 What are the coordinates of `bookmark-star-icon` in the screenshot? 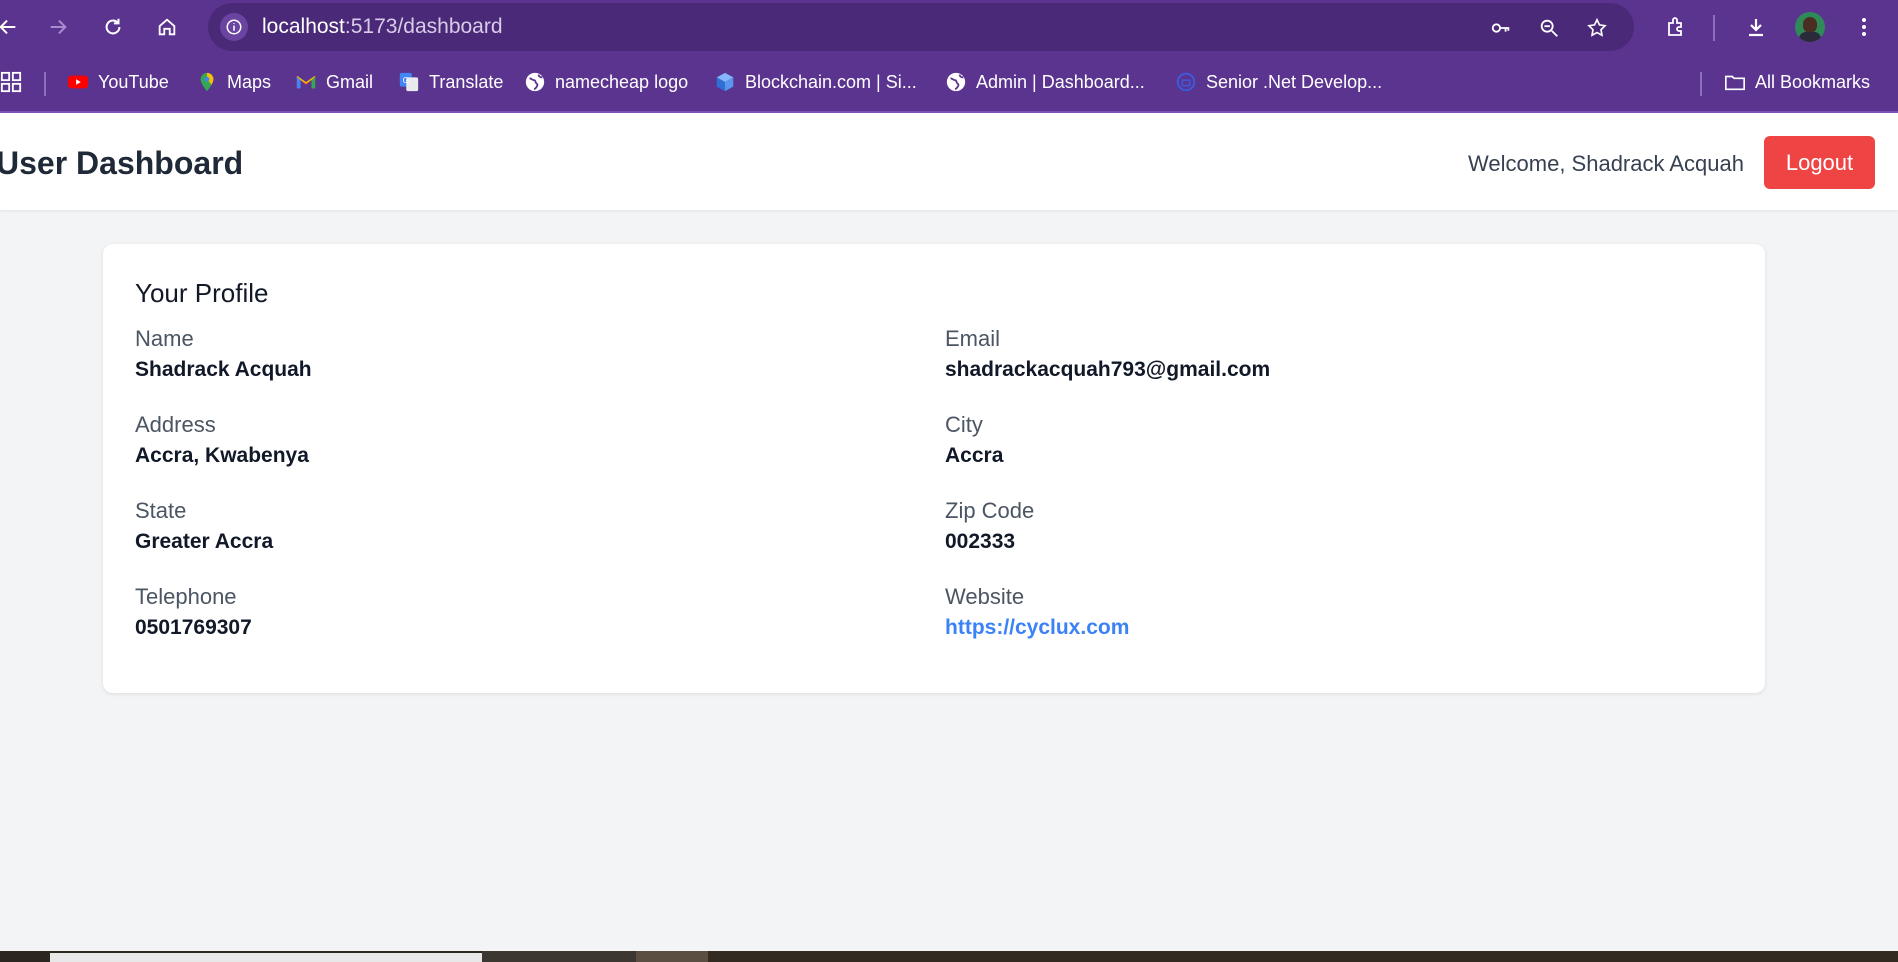 It's located at (1597, 28).